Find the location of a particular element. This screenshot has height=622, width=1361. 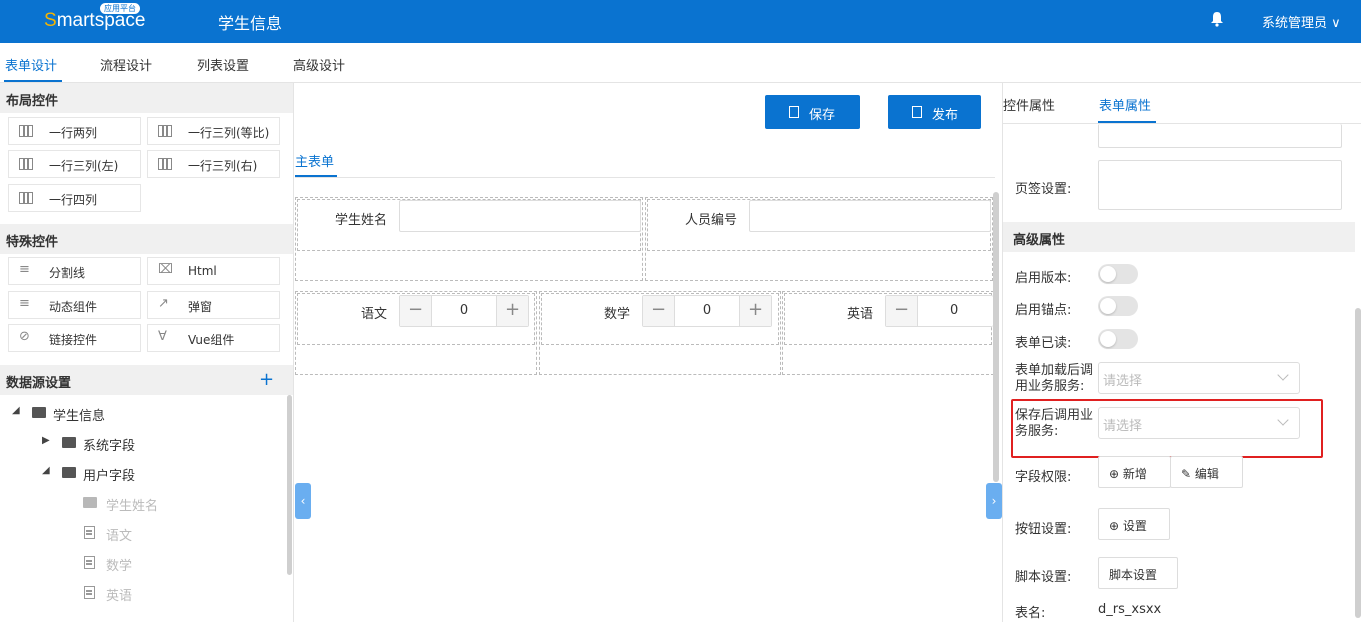

student-name-input is located at coordinates (520, 216).